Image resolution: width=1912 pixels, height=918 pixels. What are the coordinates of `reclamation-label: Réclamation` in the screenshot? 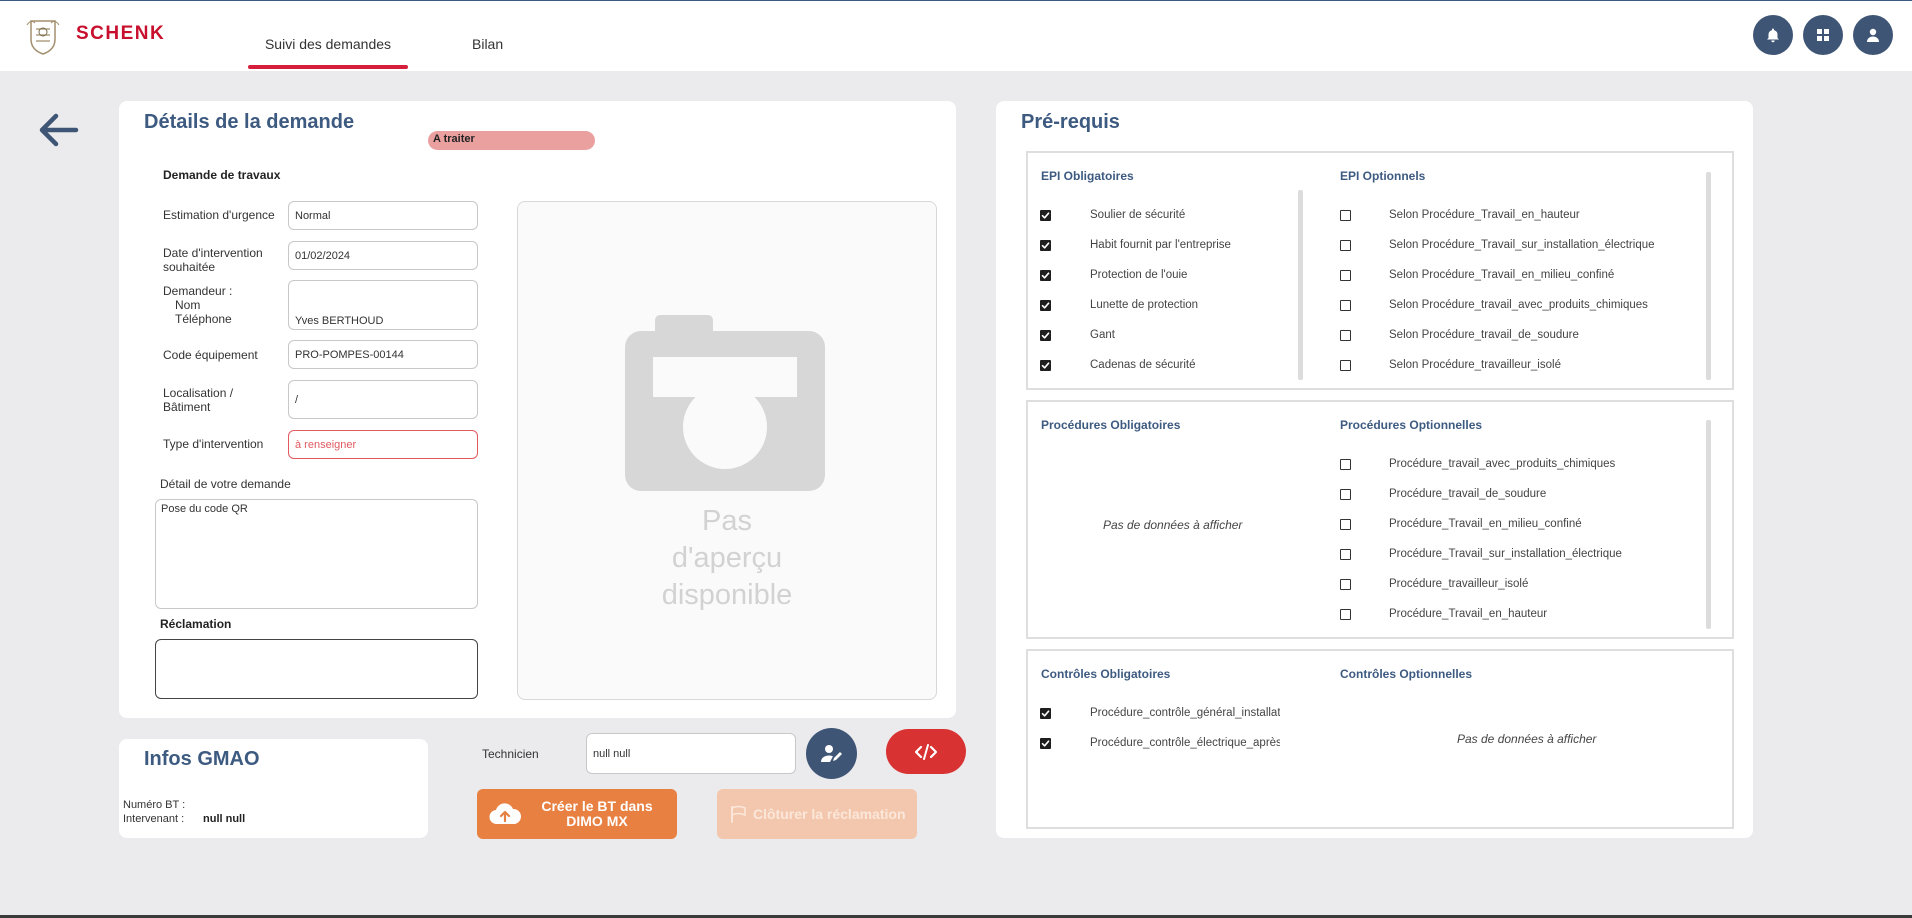 It's located at (196, 624).